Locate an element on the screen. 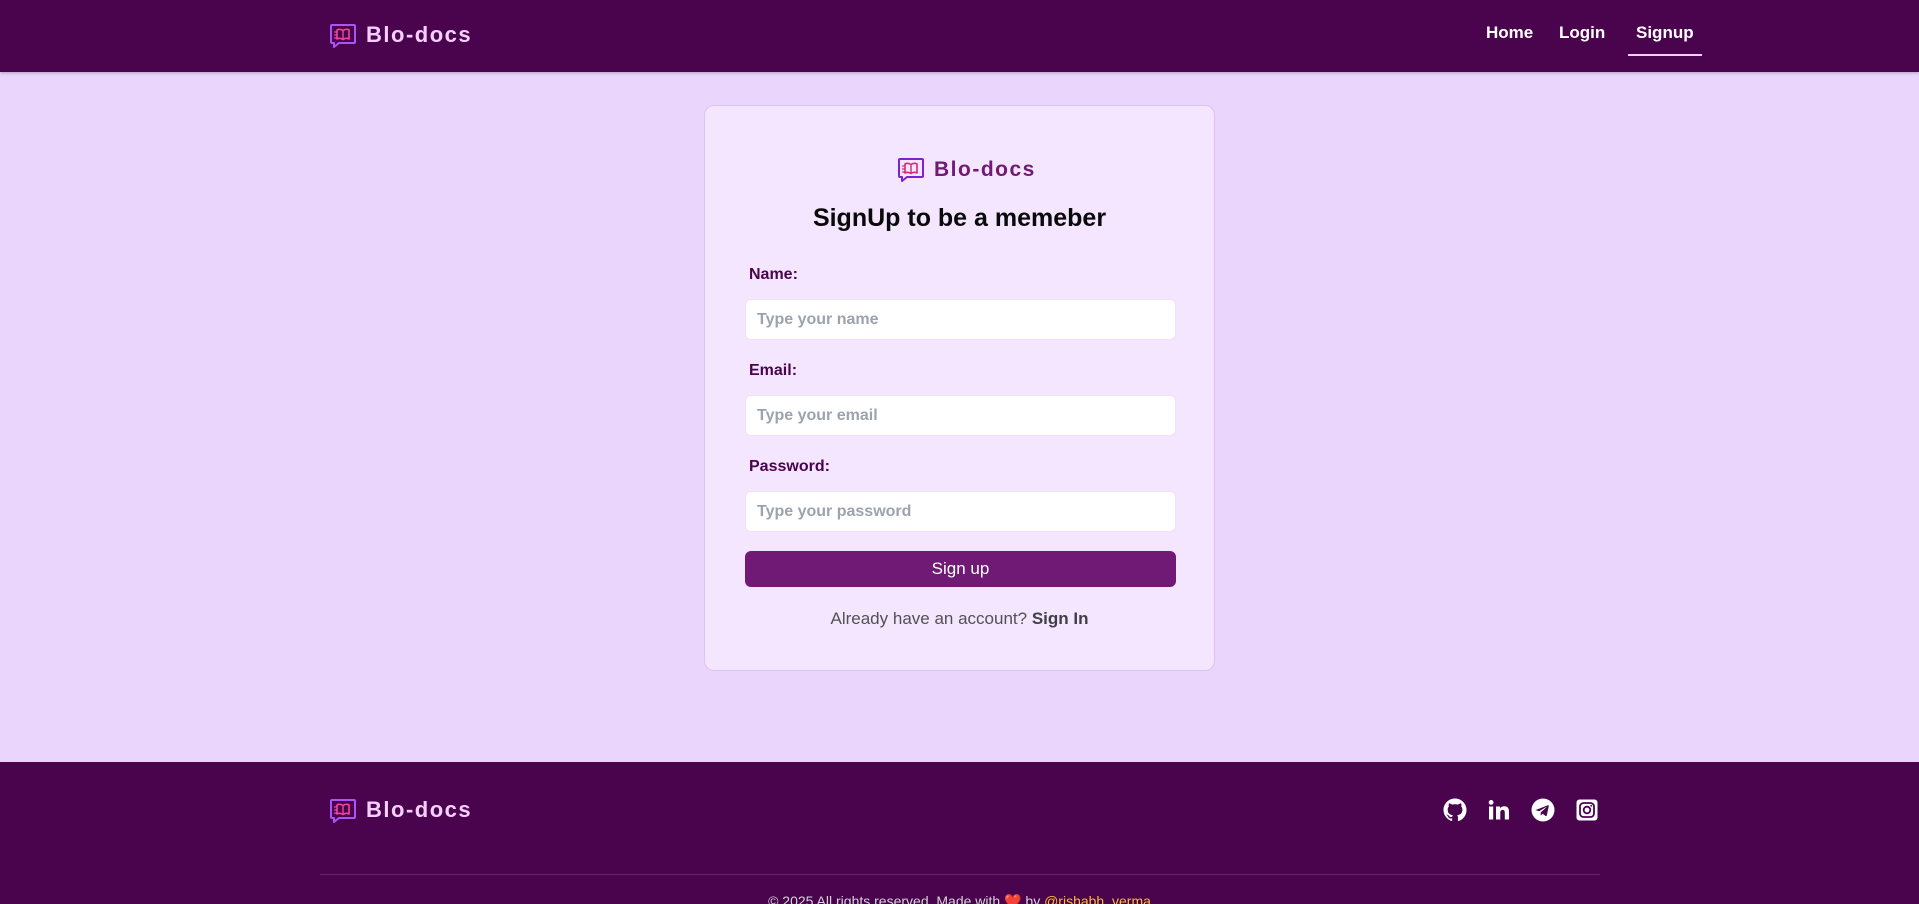 Image resolution: width=1919 pixels, height=904 pixels. card-brand: Blo-docs is located at coordinates (966, 169).